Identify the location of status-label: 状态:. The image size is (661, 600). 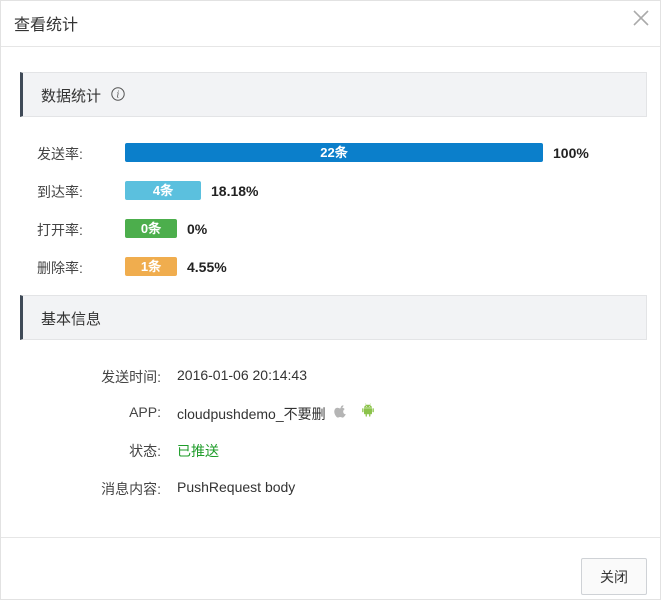
(145, 451).